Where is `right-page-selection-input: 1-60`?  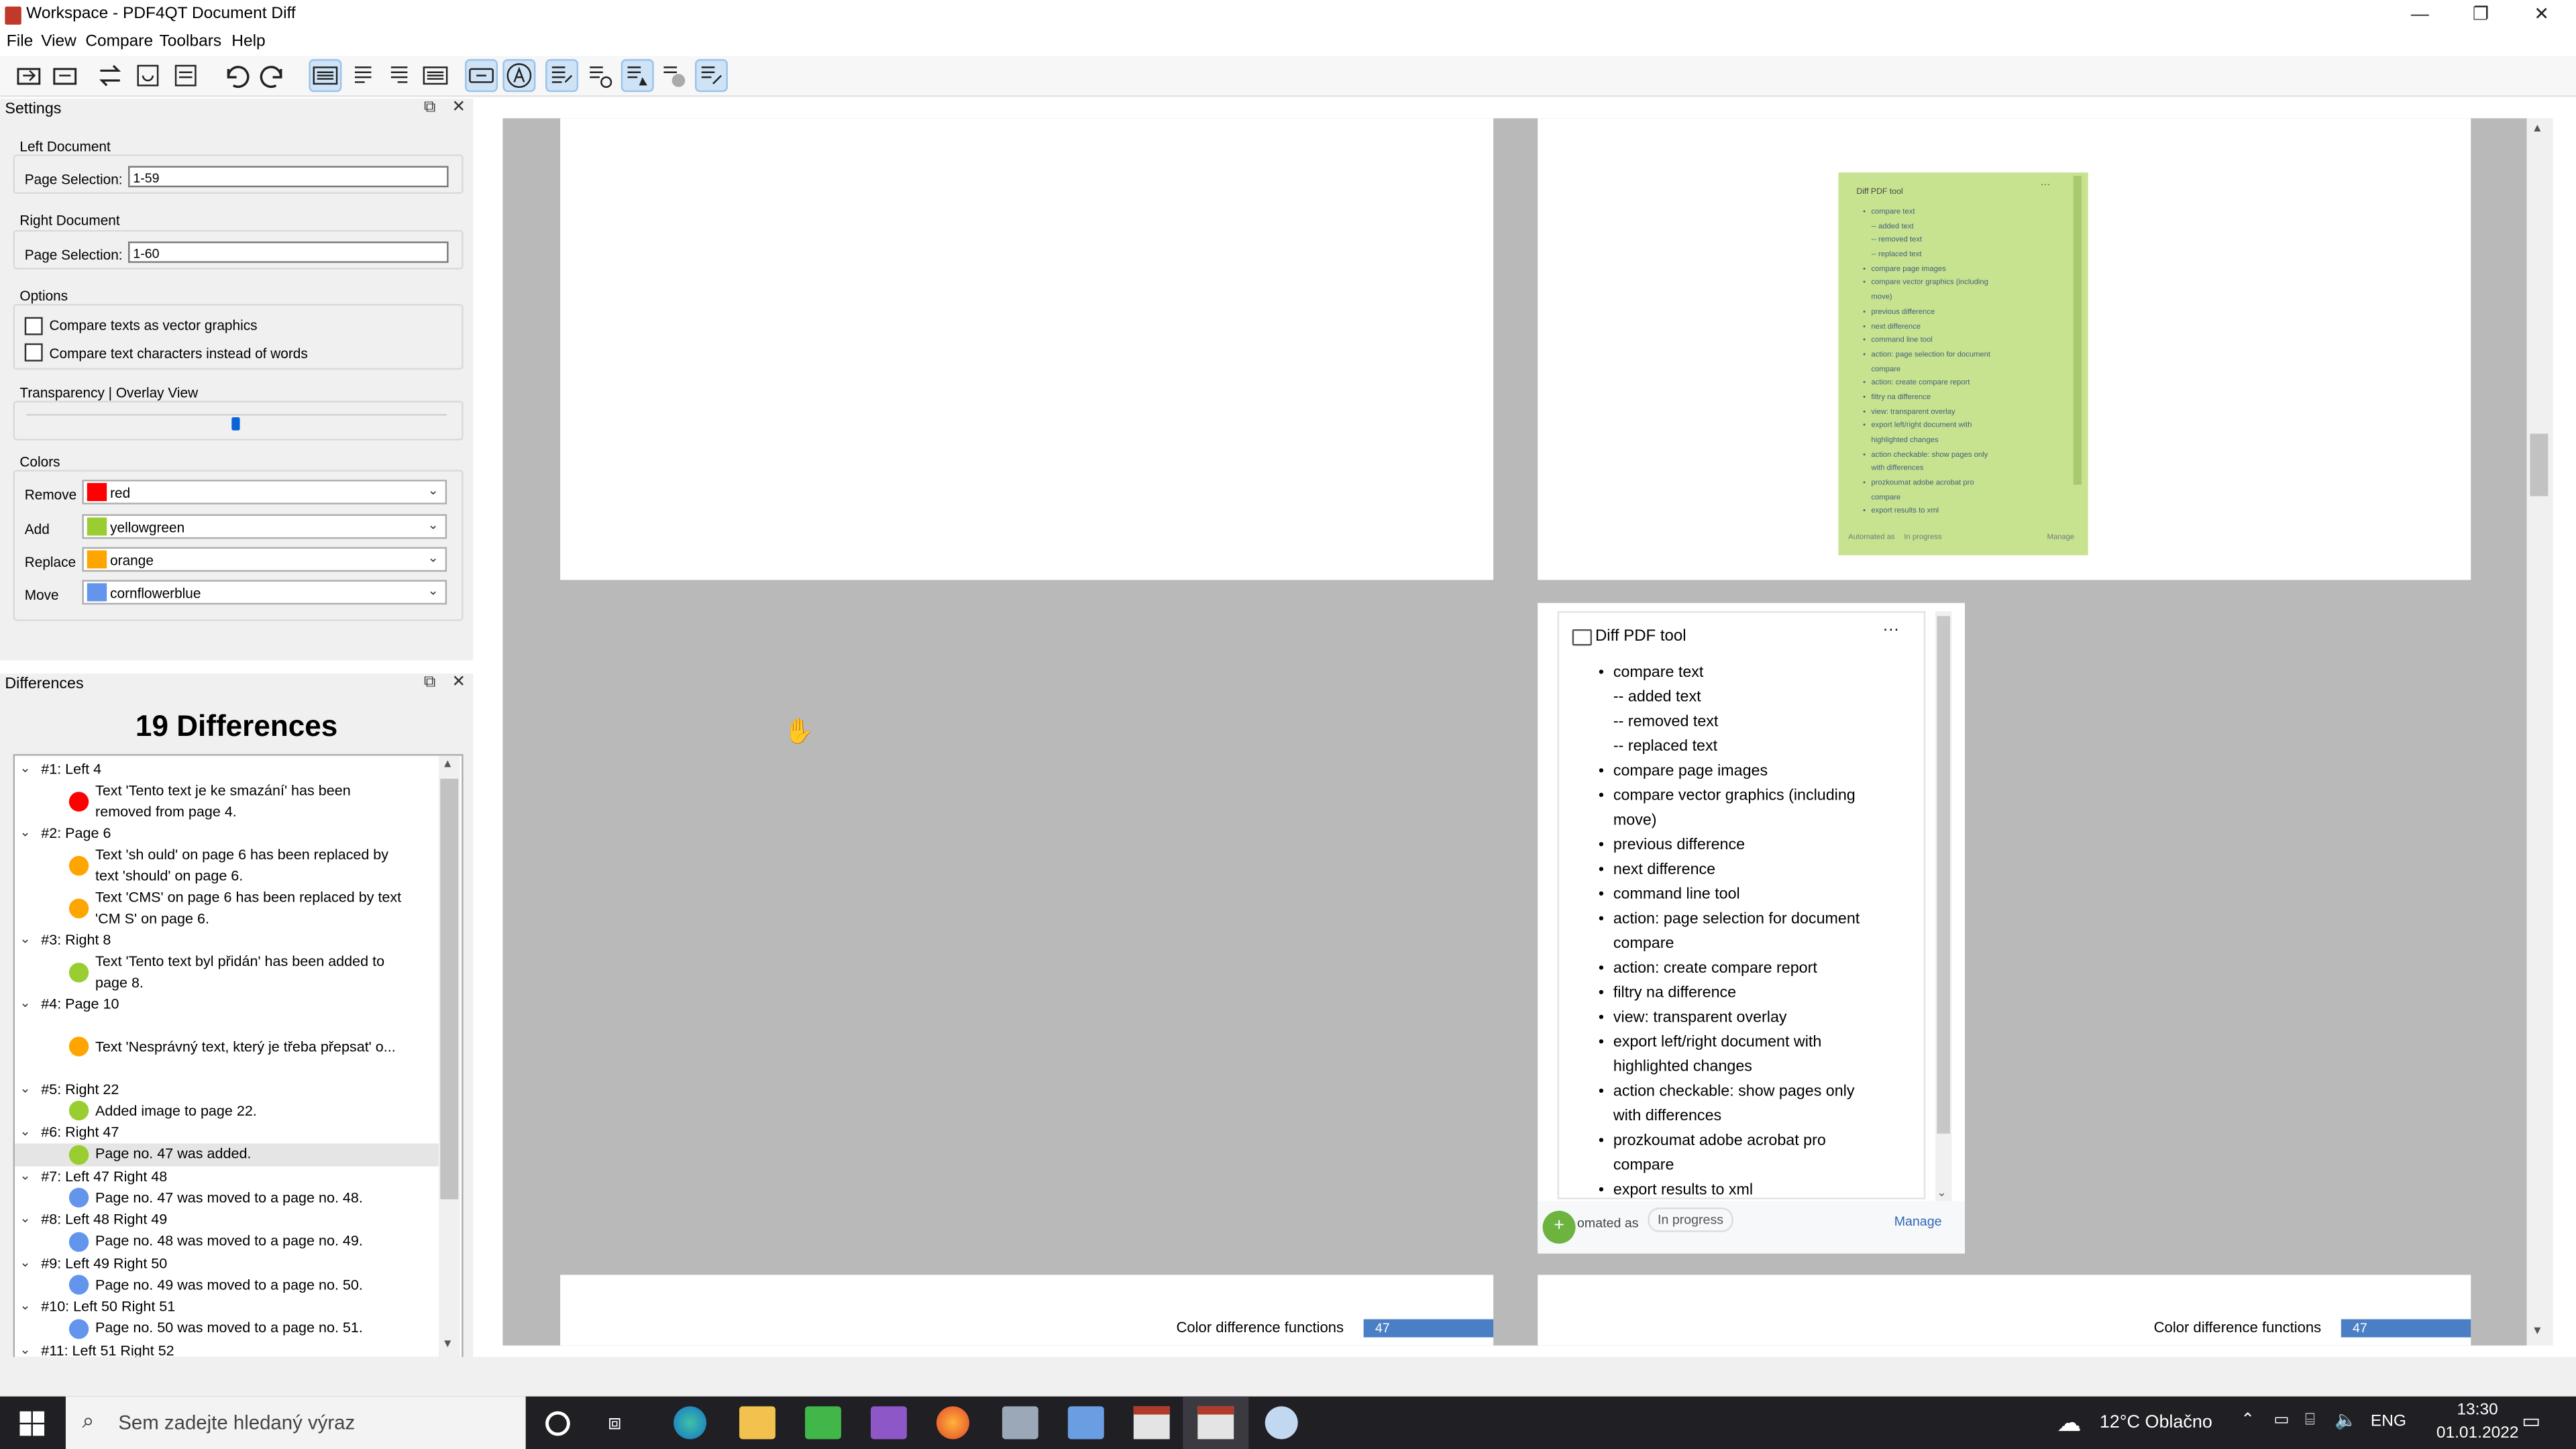
right-page-selection-input: 1-60 is located at coordinates (288, 252).